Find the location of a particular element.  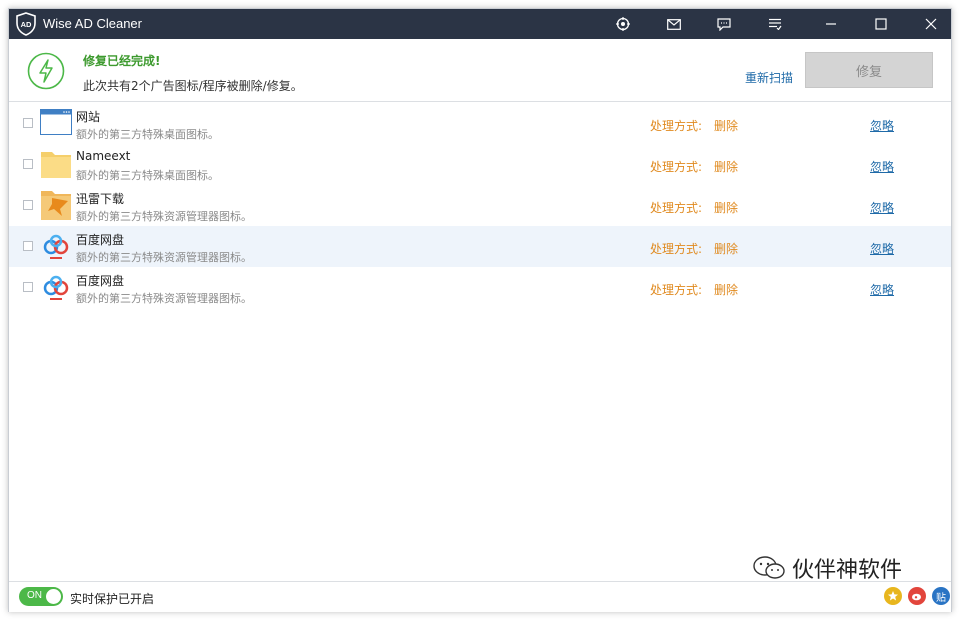

wechat-icon is located at coordinates (769, 567).